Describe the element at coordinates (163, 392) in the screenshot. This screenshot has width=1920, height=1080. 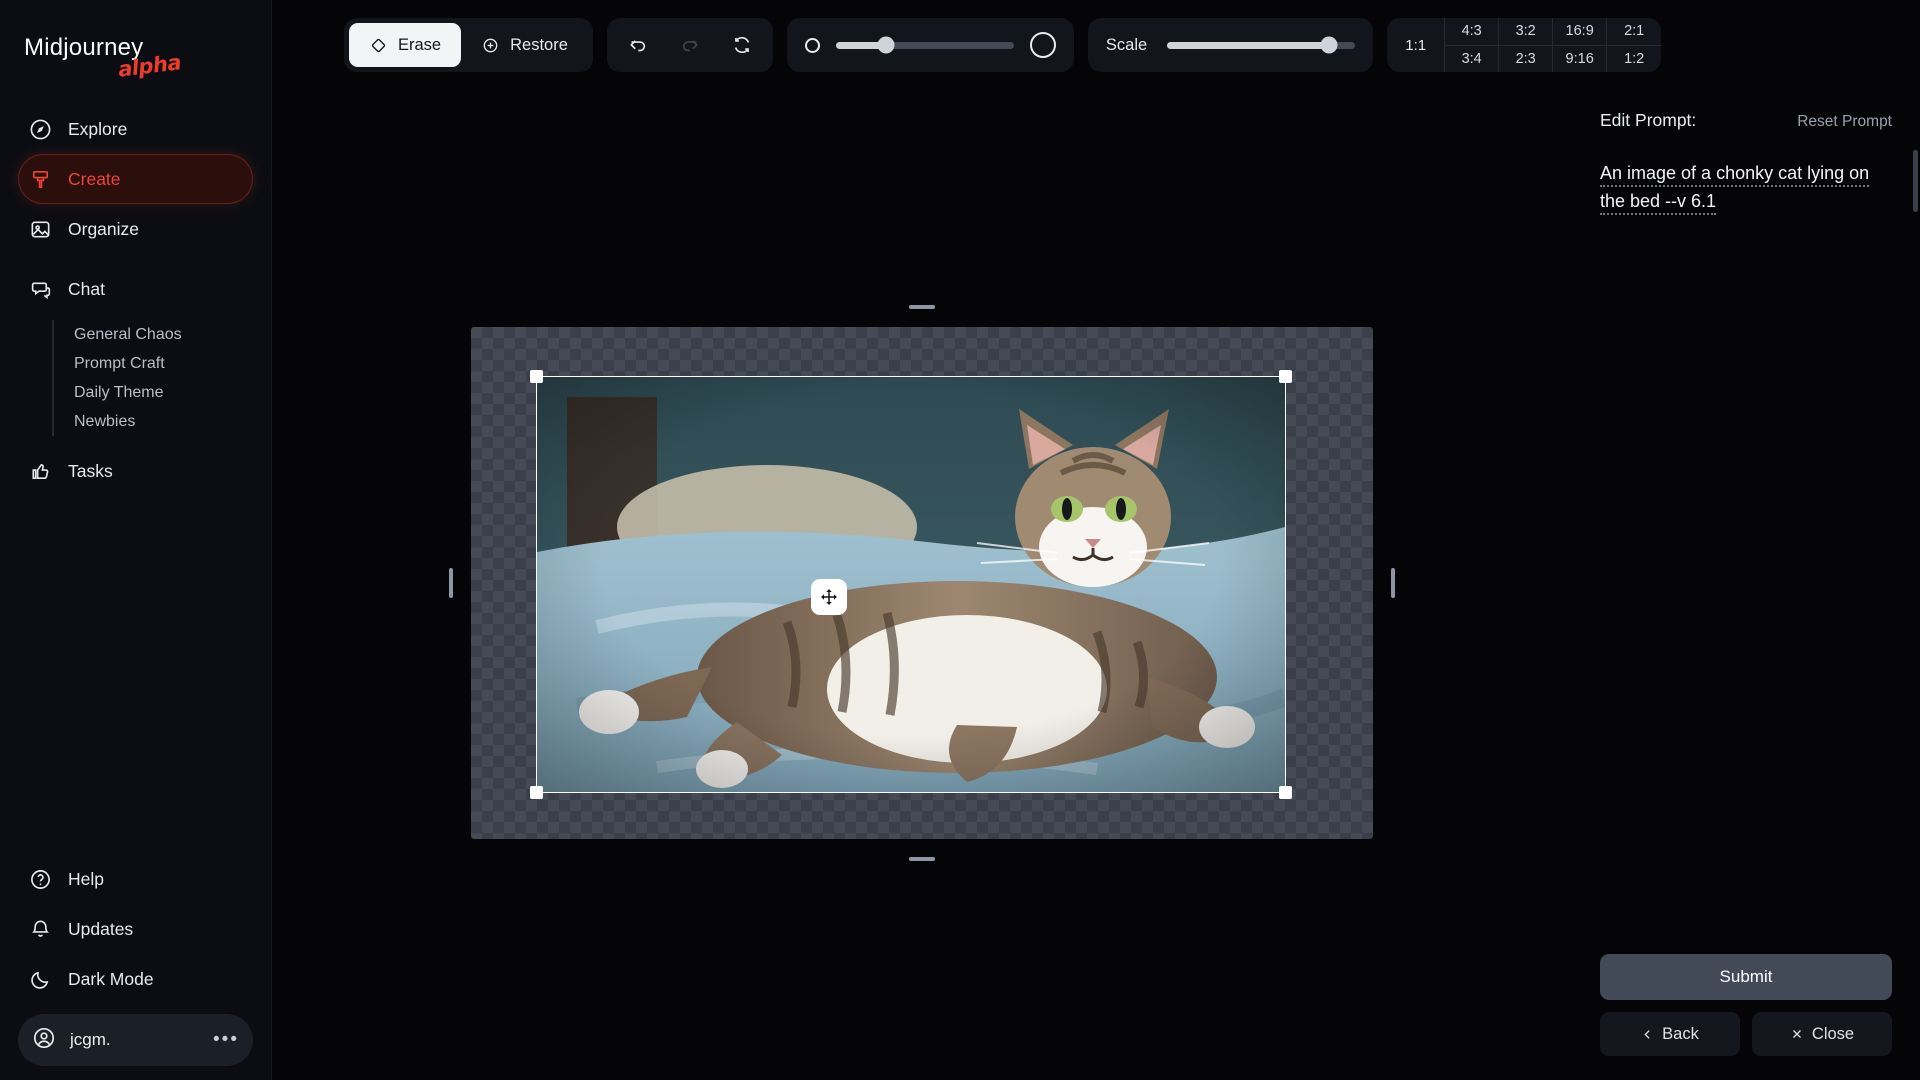
I see `chat-channel-daily-theme: Daily Theme` at that location.